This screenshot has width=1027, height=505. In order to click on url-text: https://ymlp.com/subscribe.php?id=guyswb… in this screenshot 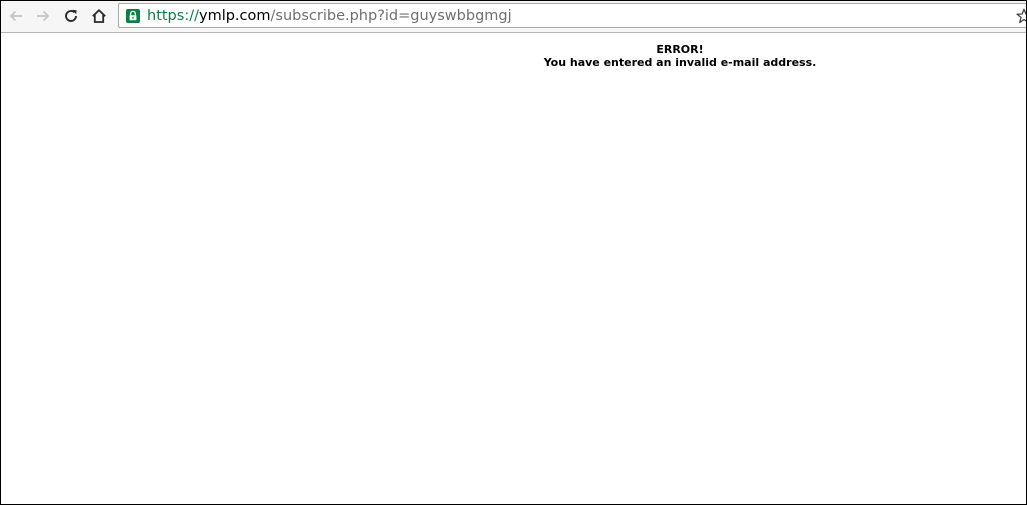, I will do `click(329, 16)`.